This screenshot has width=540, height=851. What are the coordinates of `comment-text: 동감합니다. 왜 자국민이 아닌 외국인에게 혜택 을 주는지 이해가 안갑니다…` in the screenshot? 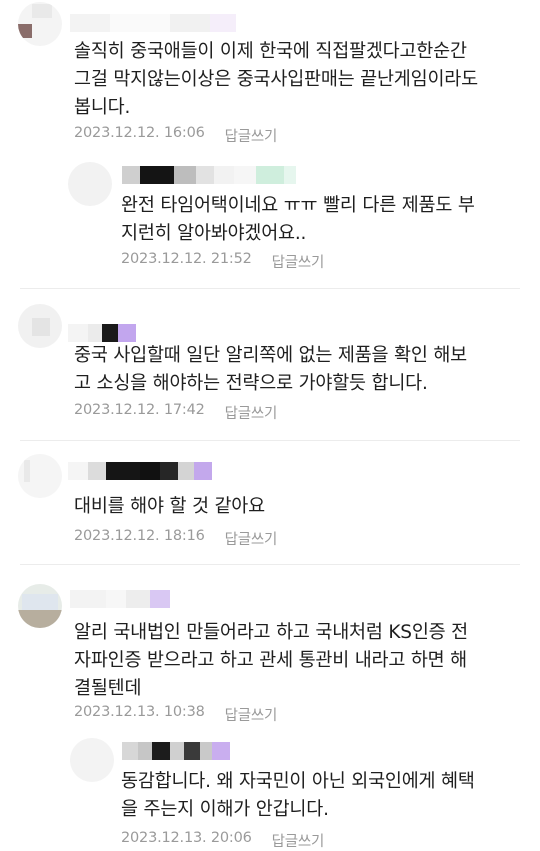 It's located at (298, 795).